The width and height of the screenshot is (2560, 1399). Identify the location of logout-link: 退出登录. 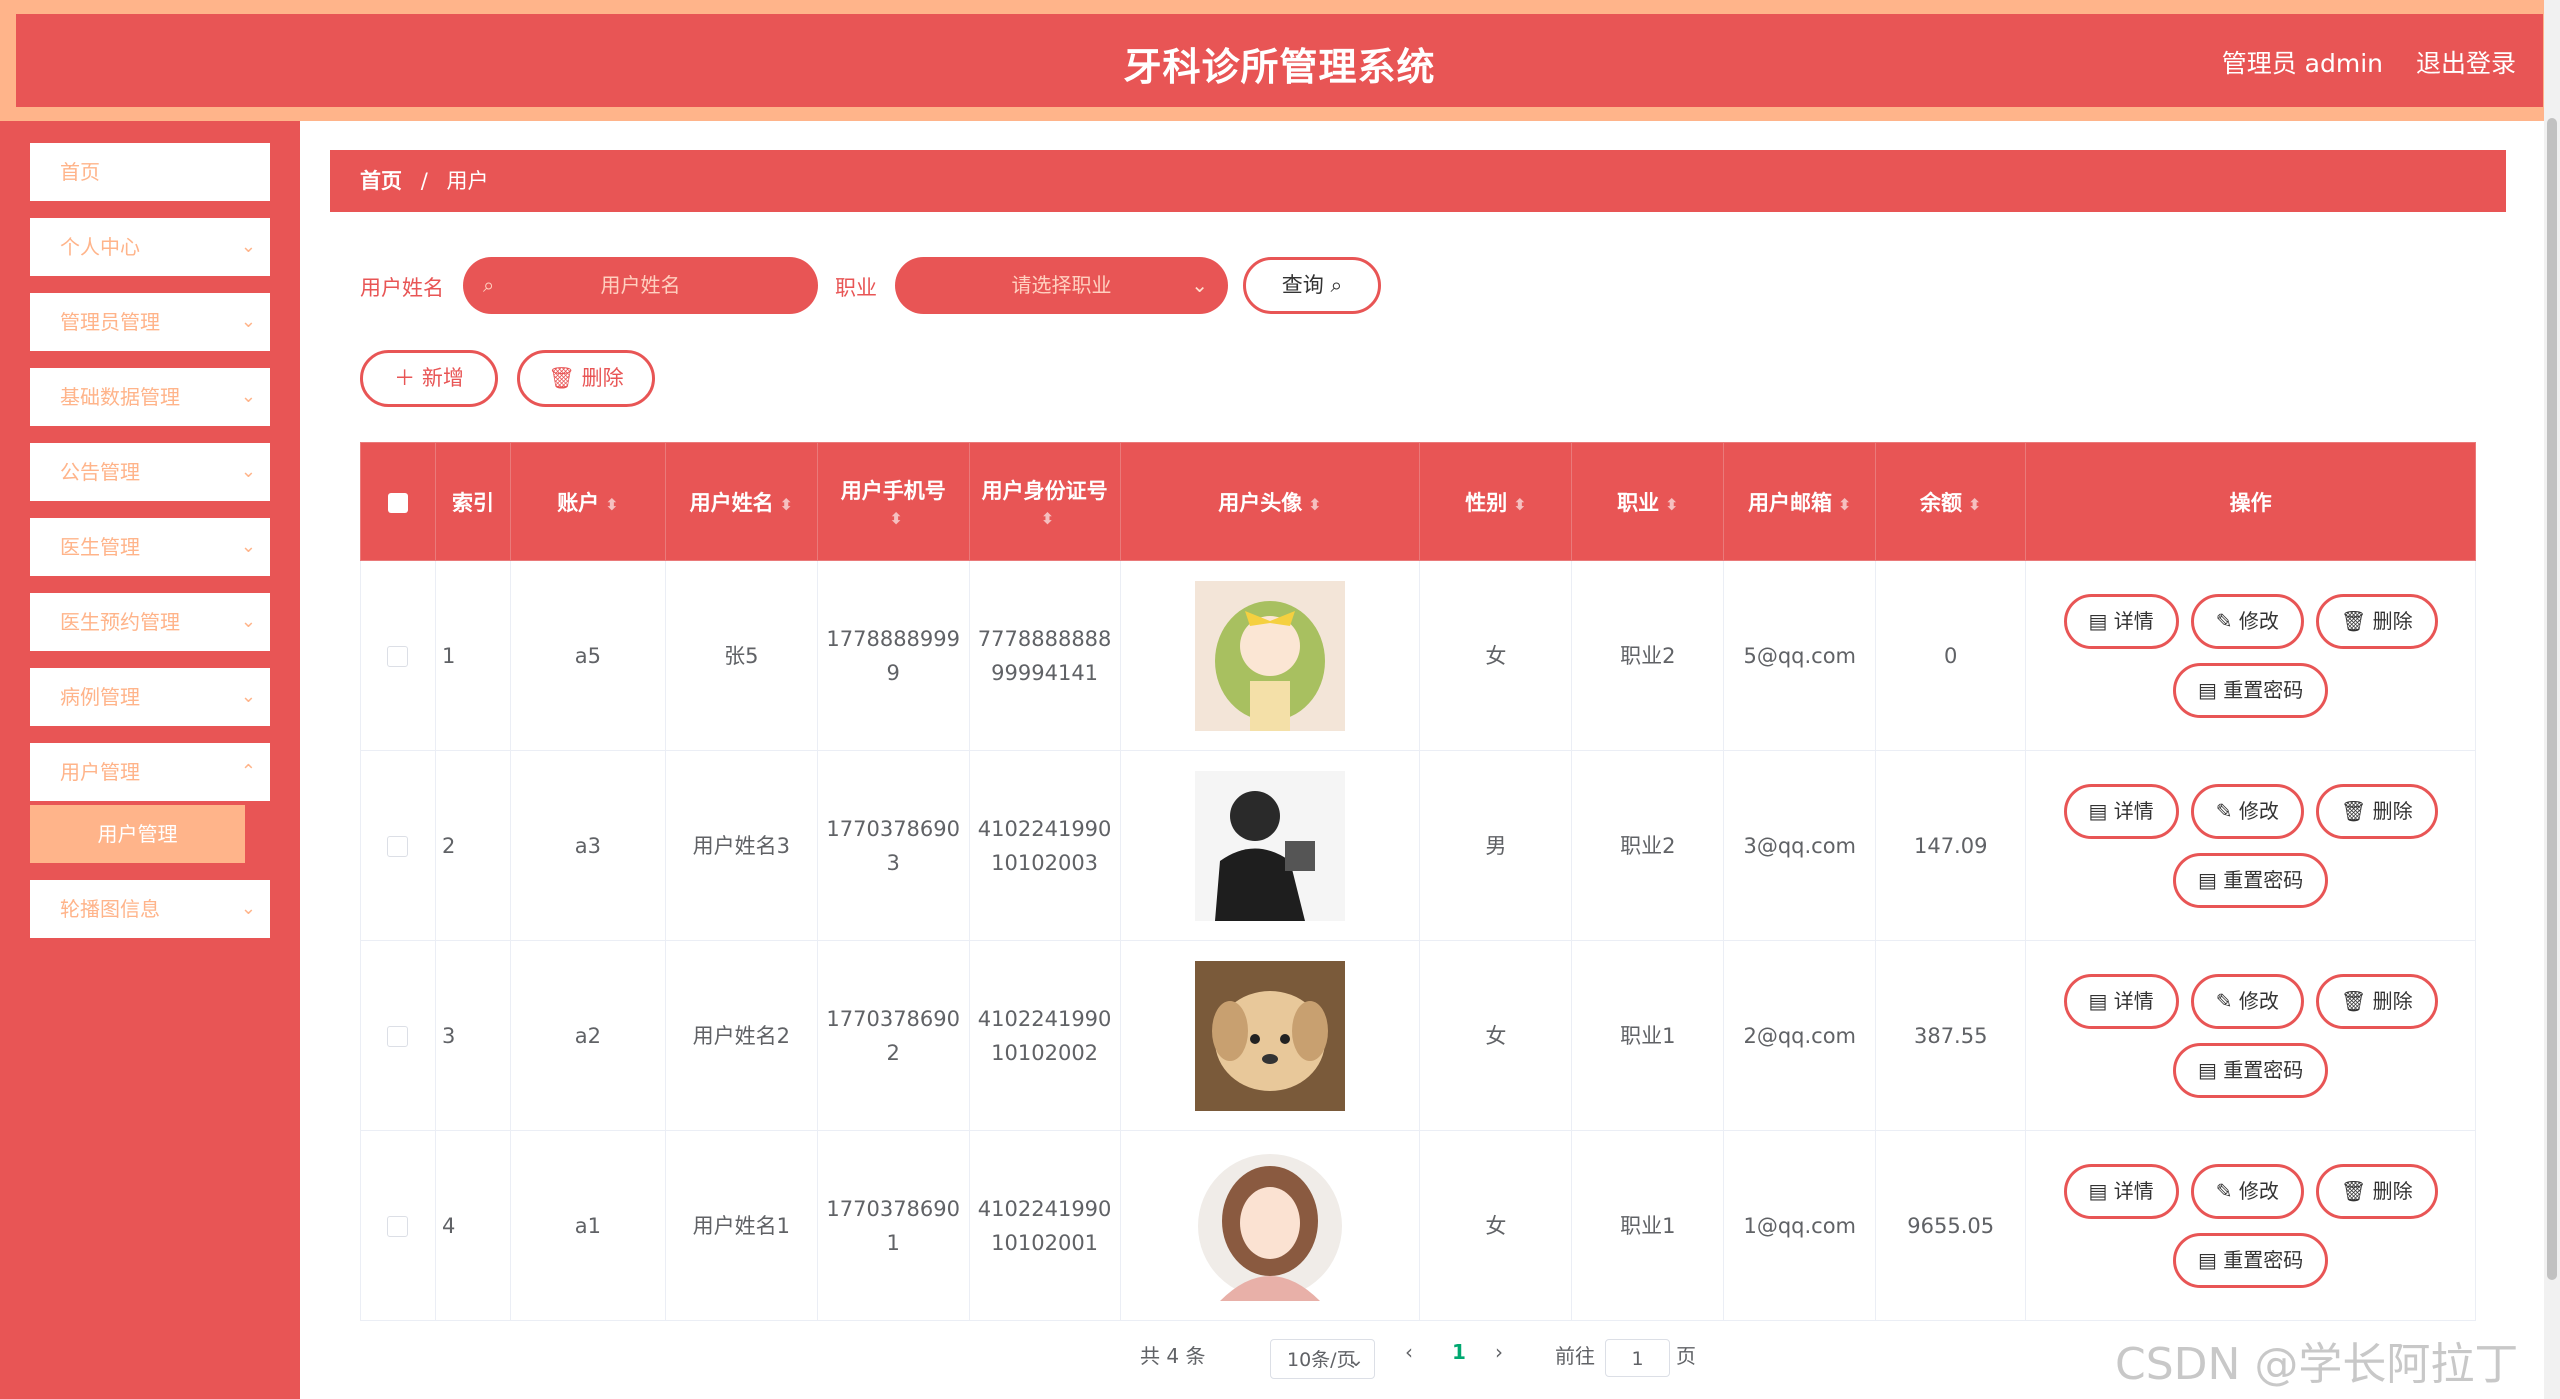
(2466, 62).